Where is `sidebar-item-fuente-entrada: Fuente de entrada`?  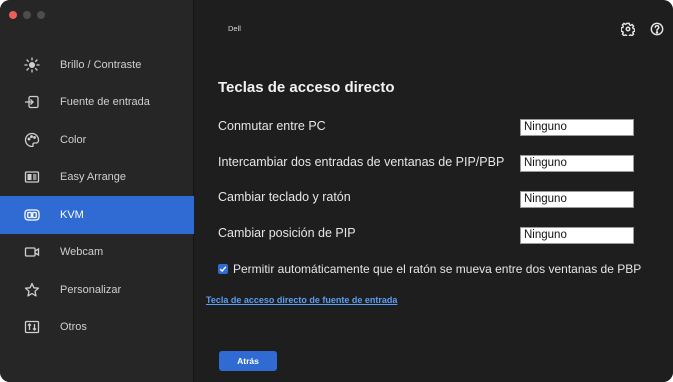 sidebar-item-fuente-entrada: Fuente de entrada is located at coordinates (97, 103).